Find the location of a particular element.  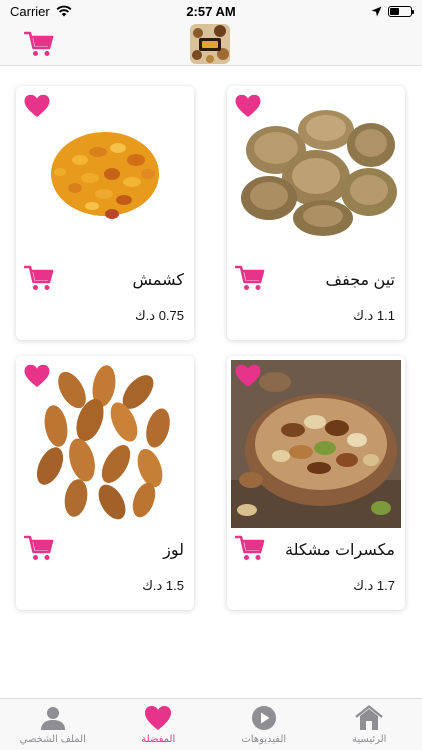

home-icon is located at coordinates (369, 717).